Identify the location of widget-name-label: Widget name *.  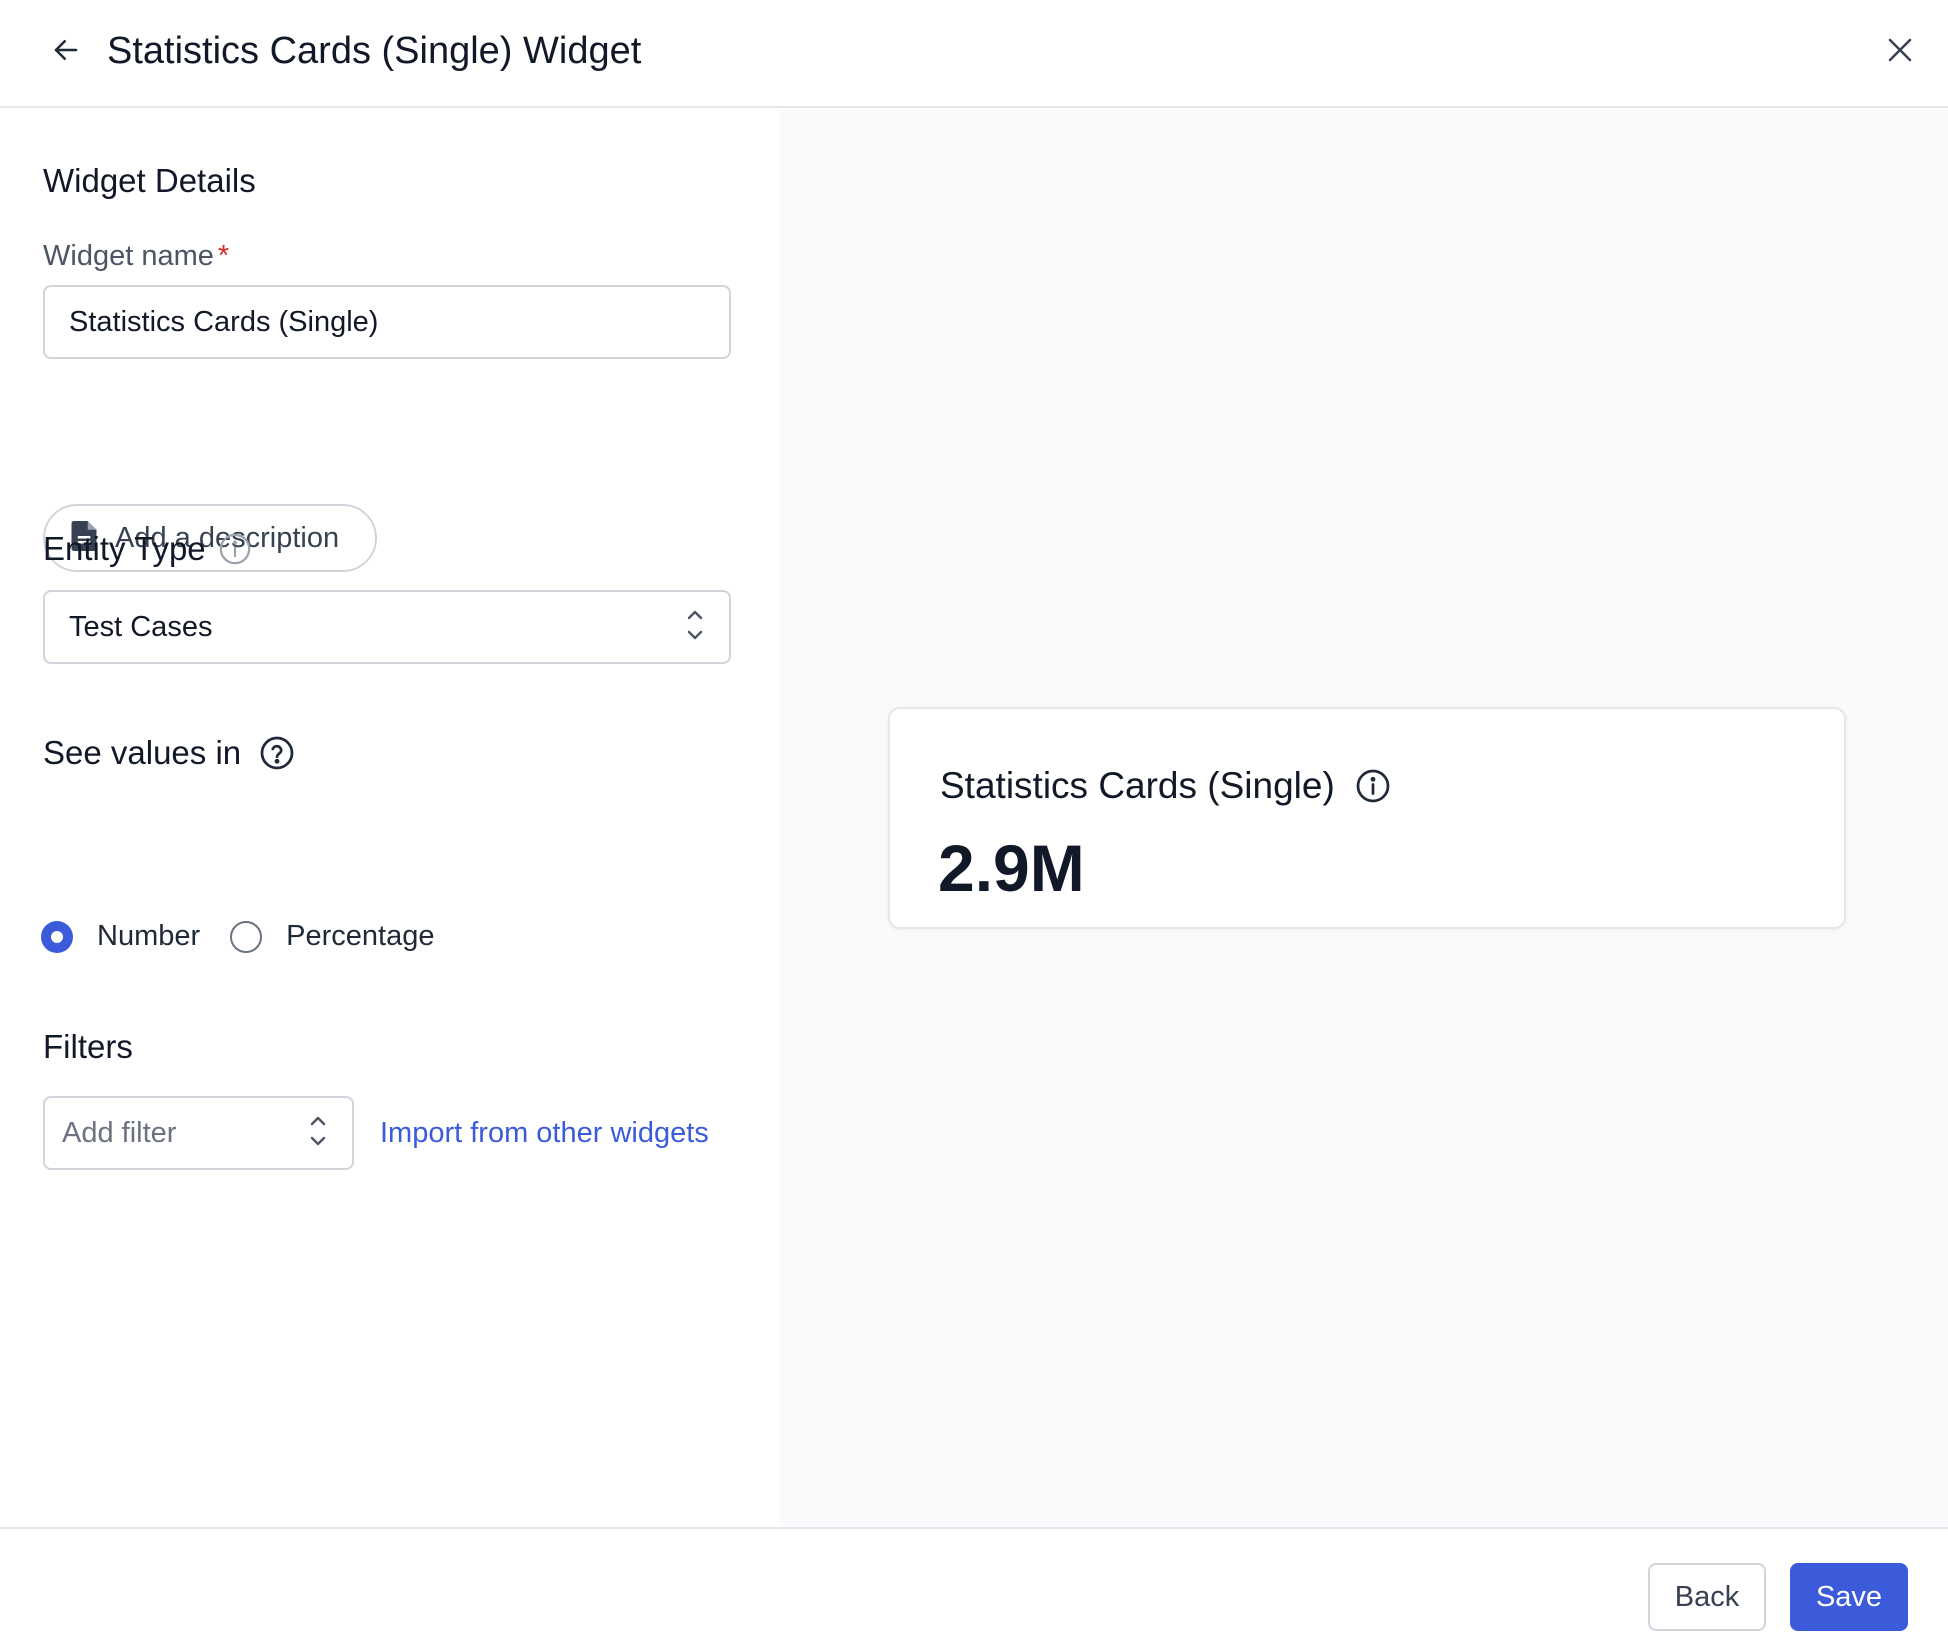
(136, 256).